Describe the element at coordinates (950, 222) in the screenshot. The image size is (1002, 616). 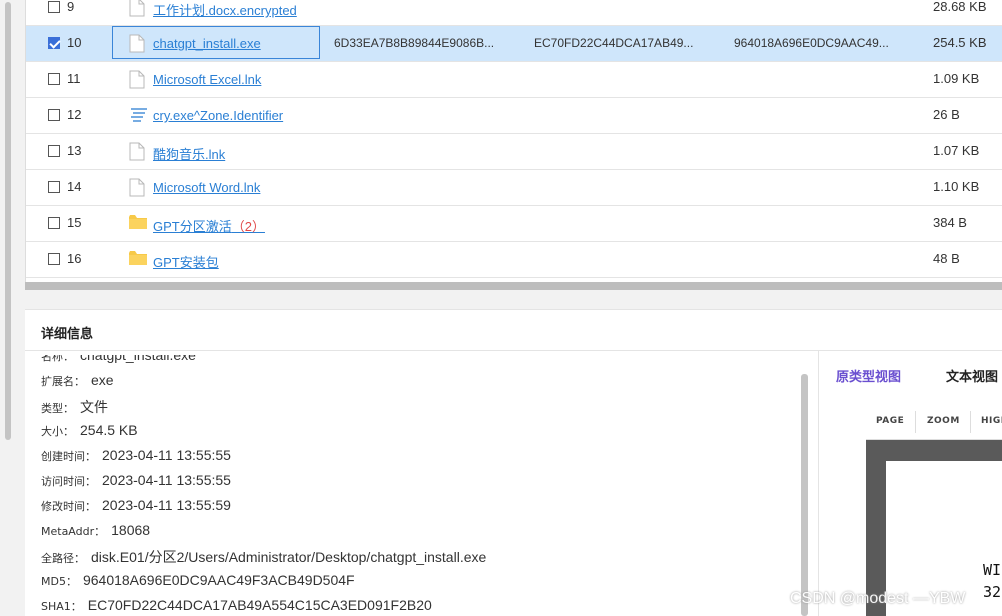
I see `file-size: 384 B` at that location.